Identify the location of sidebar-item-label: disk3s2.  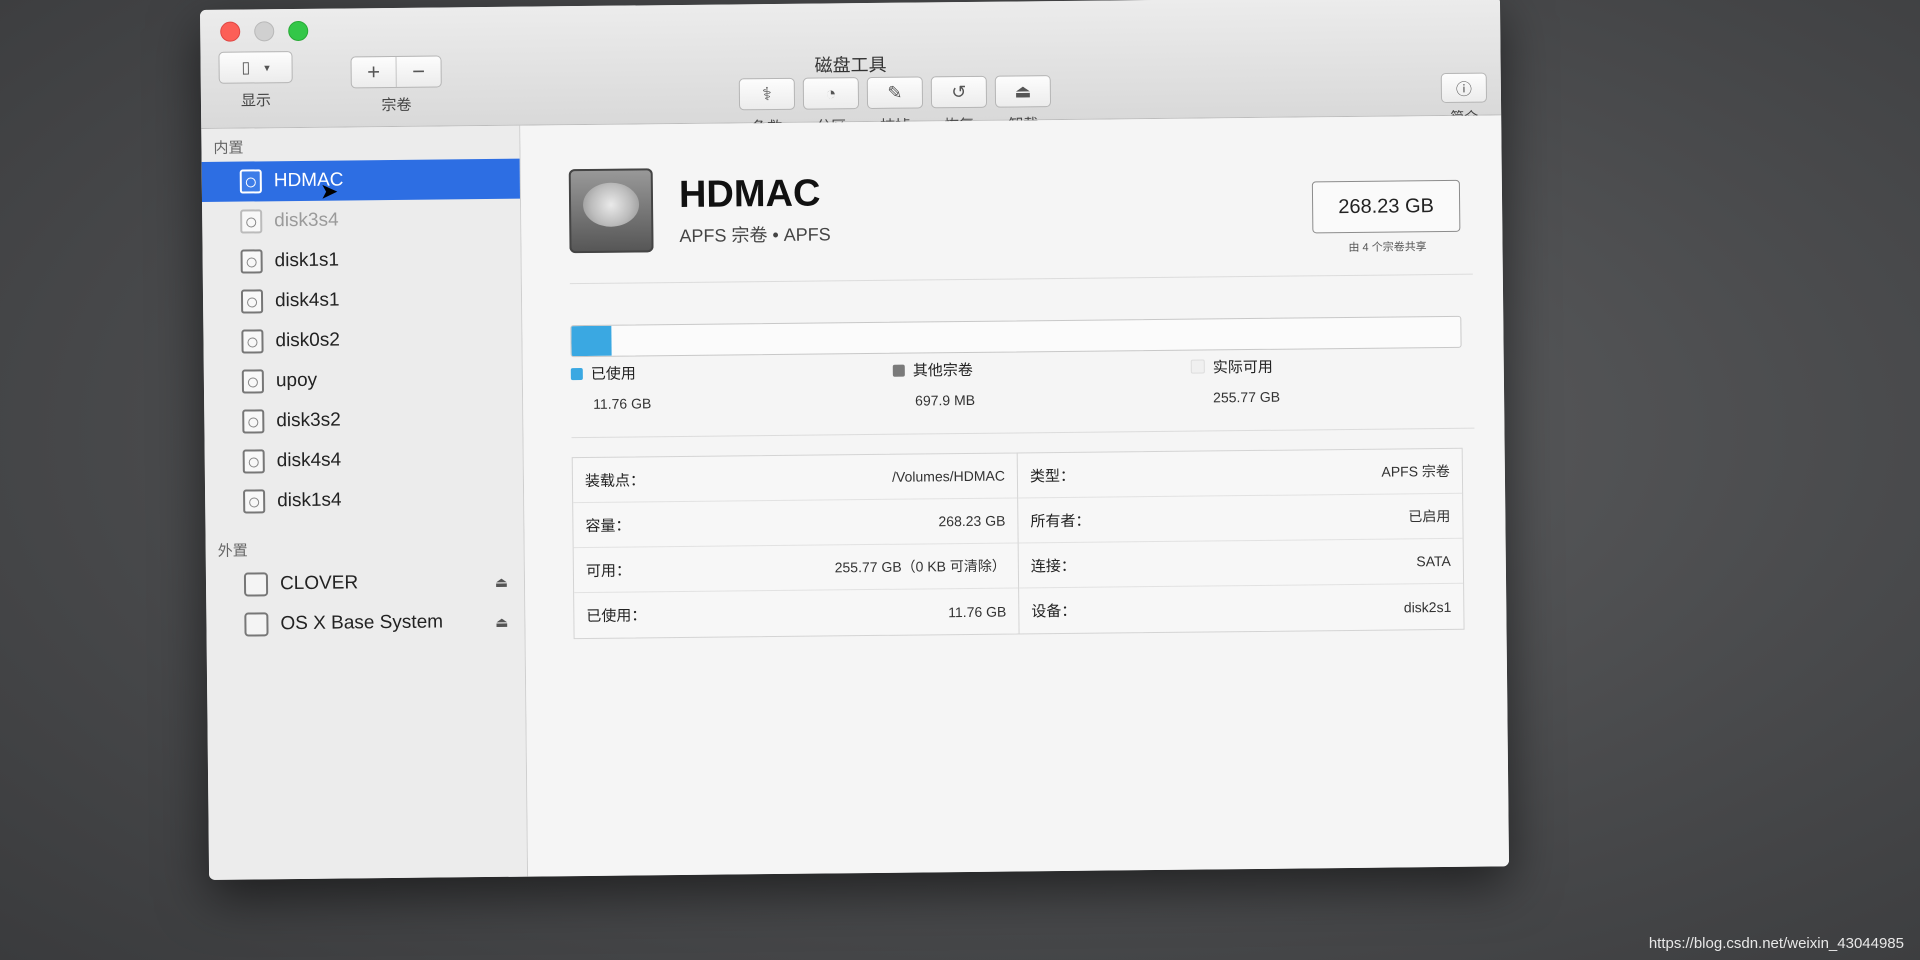
(308, 420).